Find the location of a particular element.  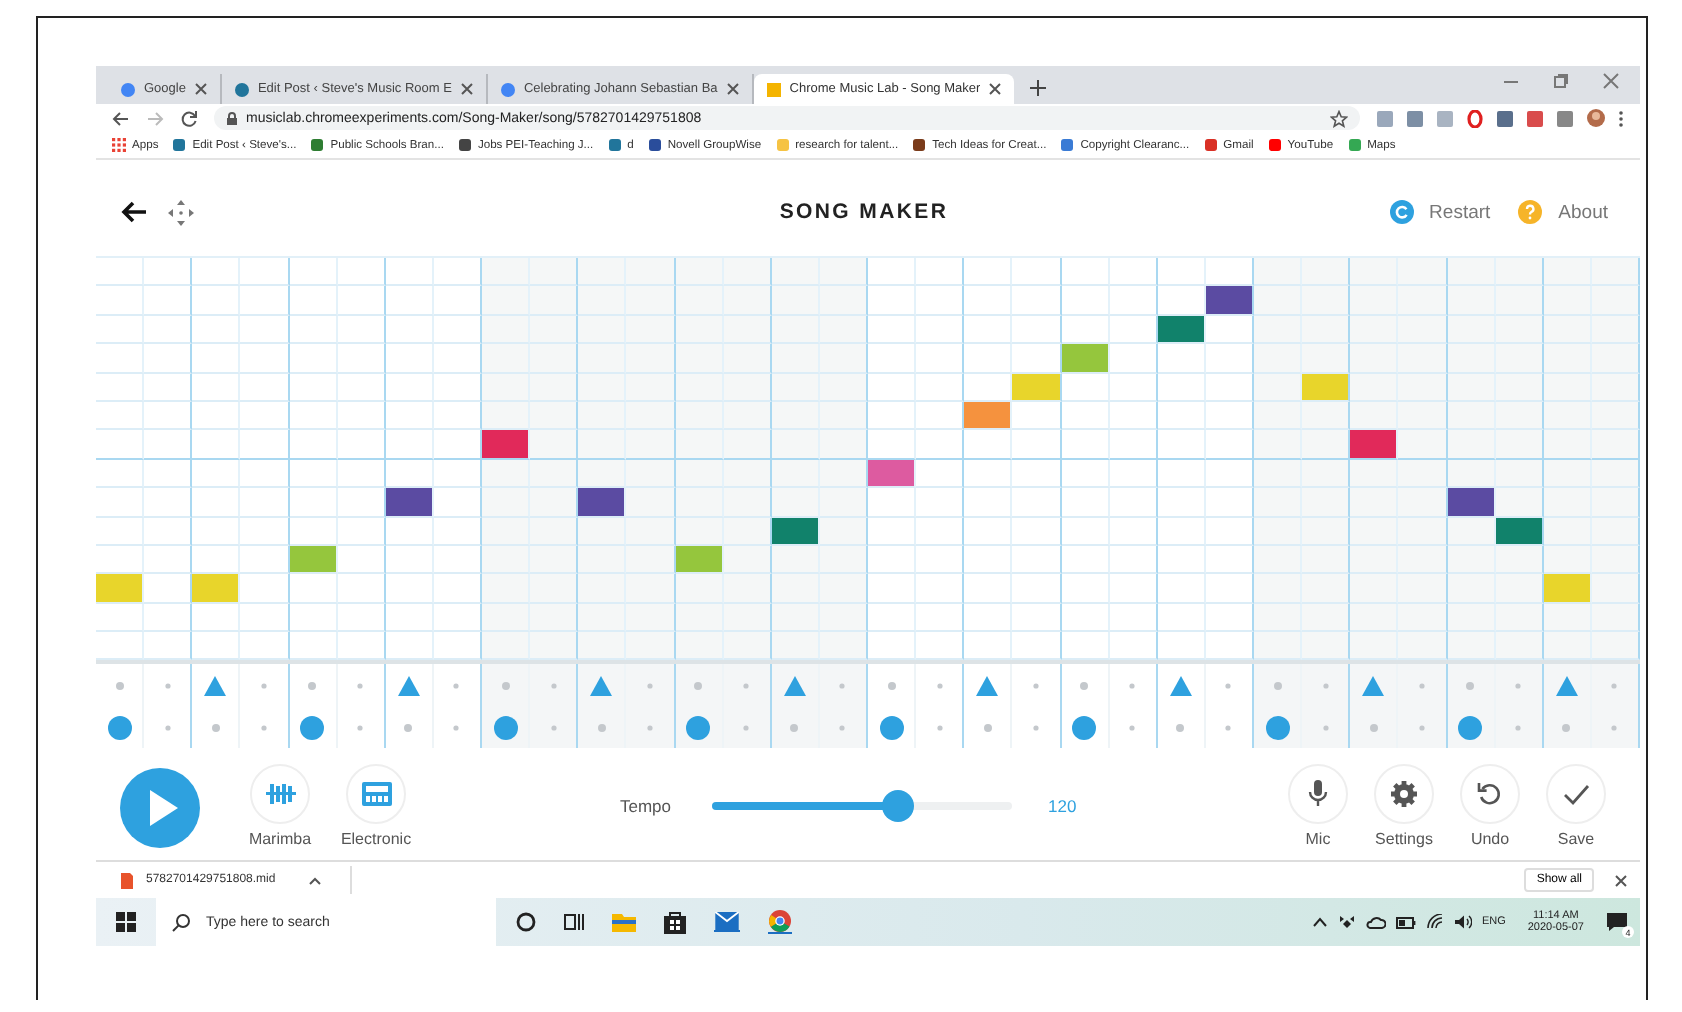

tempo-value: 120 is located at coordinates (1062, 806).